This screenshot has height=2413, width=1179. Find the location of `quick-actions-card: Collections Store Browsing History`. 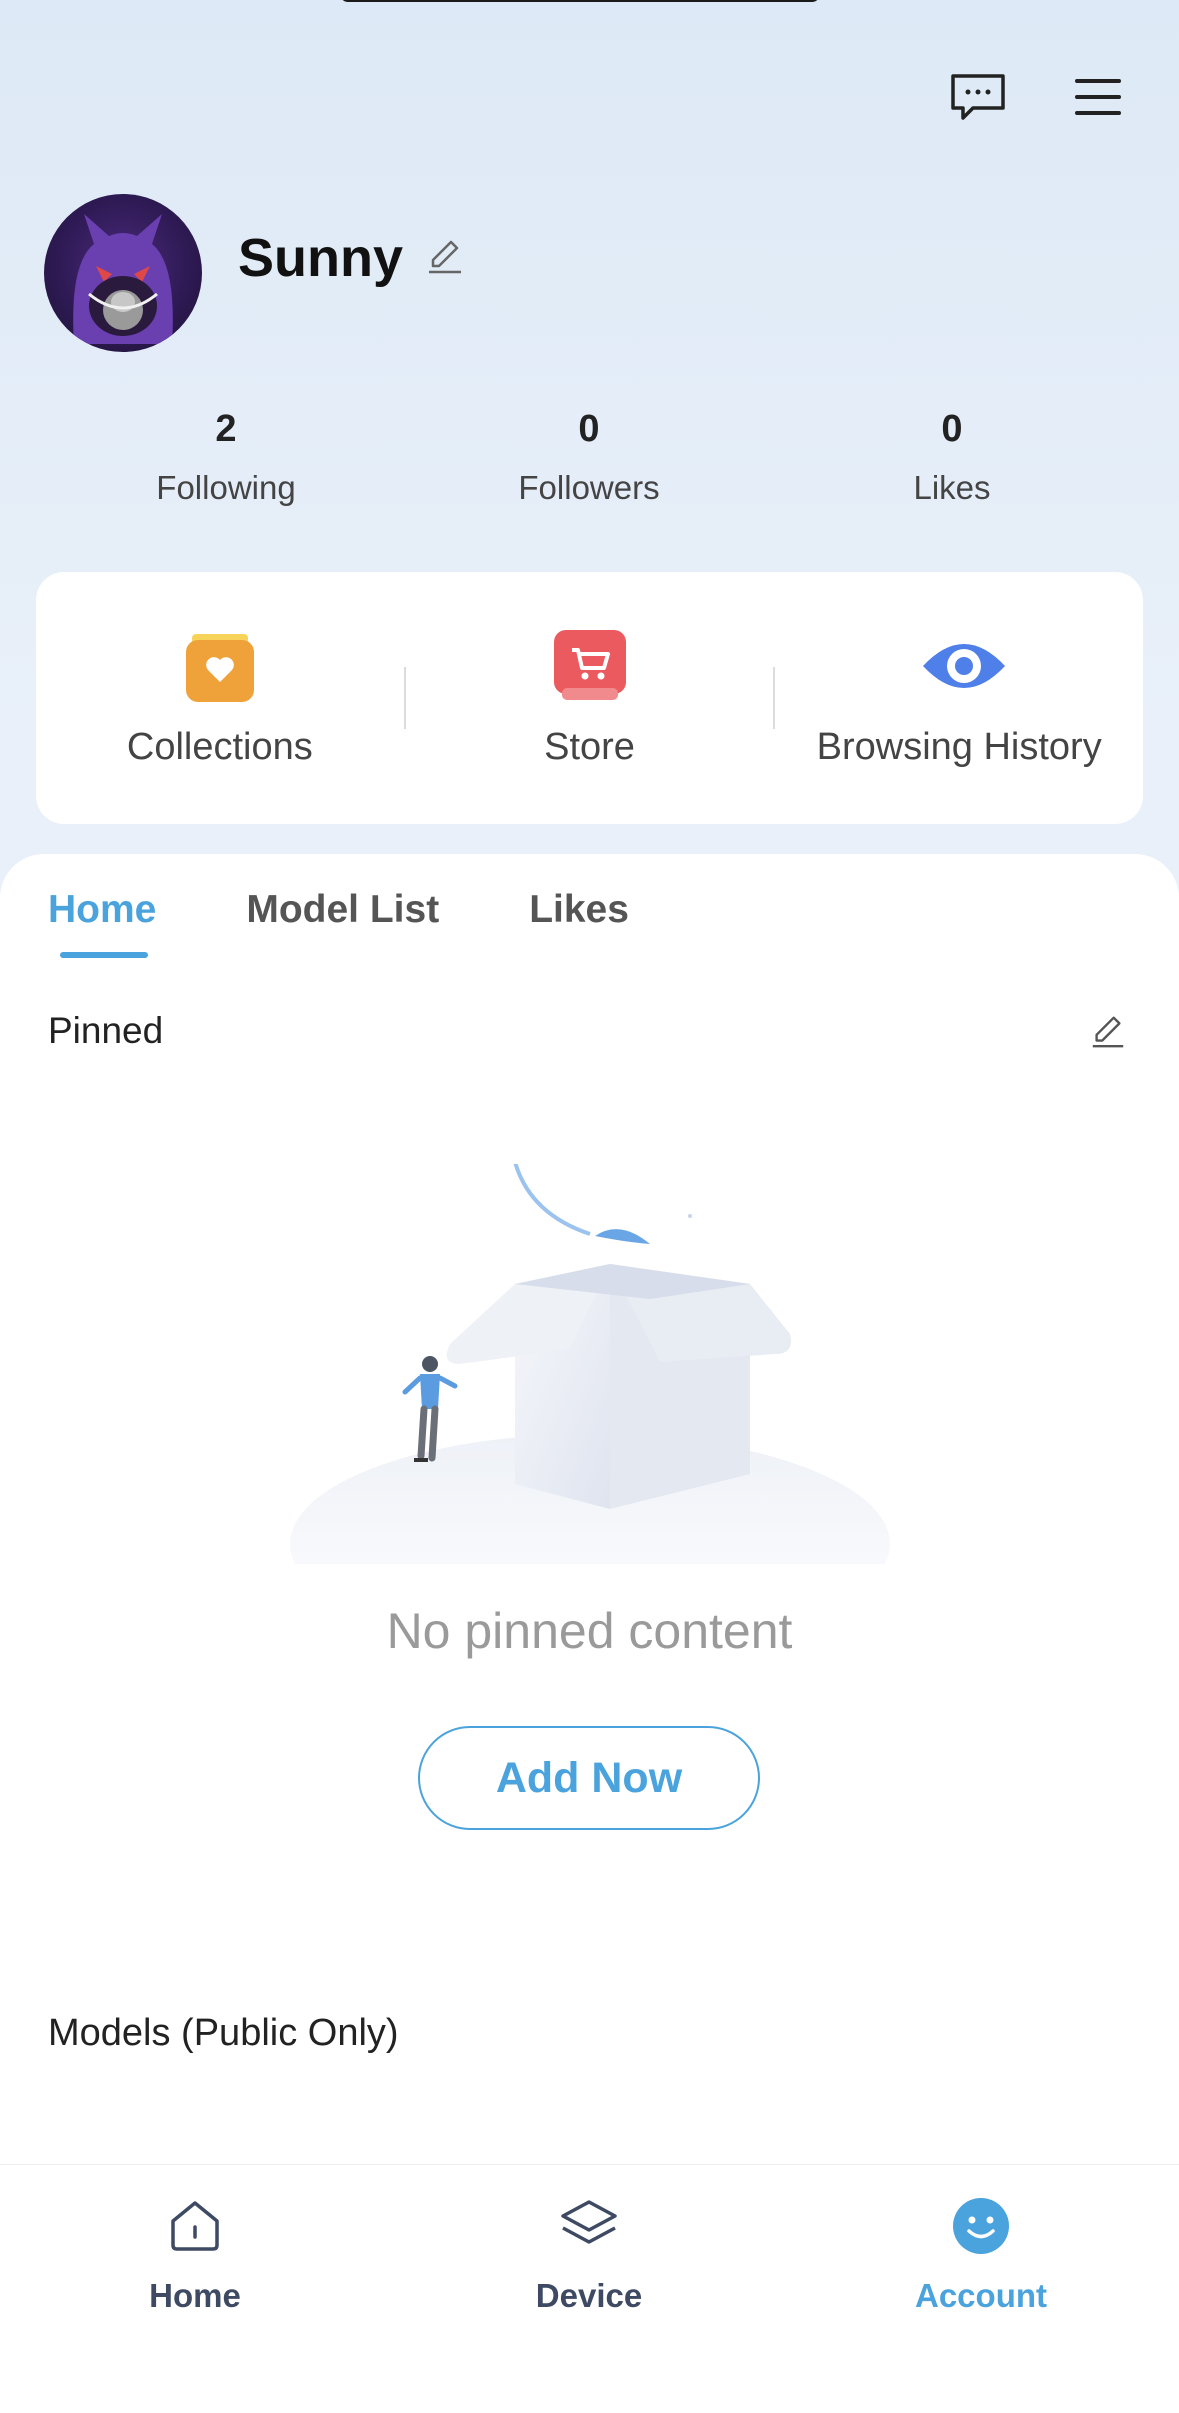

quick-actions-card: Collections Store Browsing History is located at coordinates (589, 698).